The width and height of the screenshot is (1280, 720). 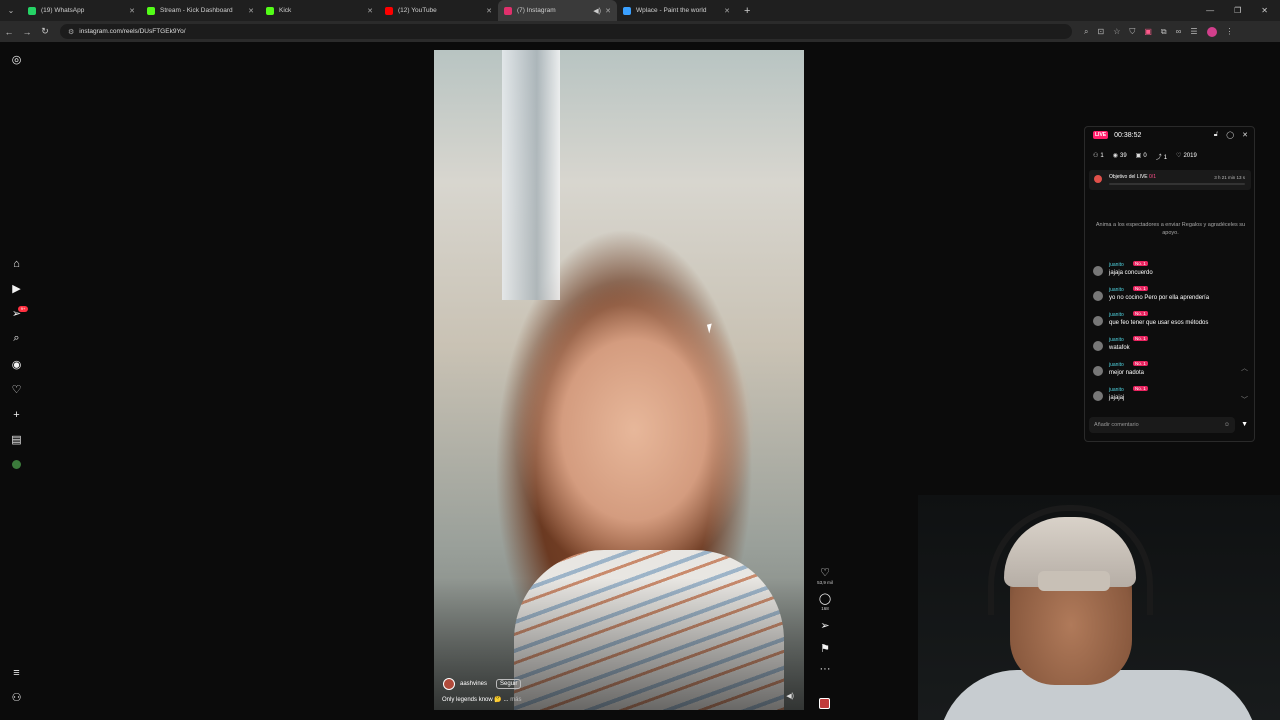 I want to click on like-button: ♡ 53,9 mil, so click(x=825, y=575).